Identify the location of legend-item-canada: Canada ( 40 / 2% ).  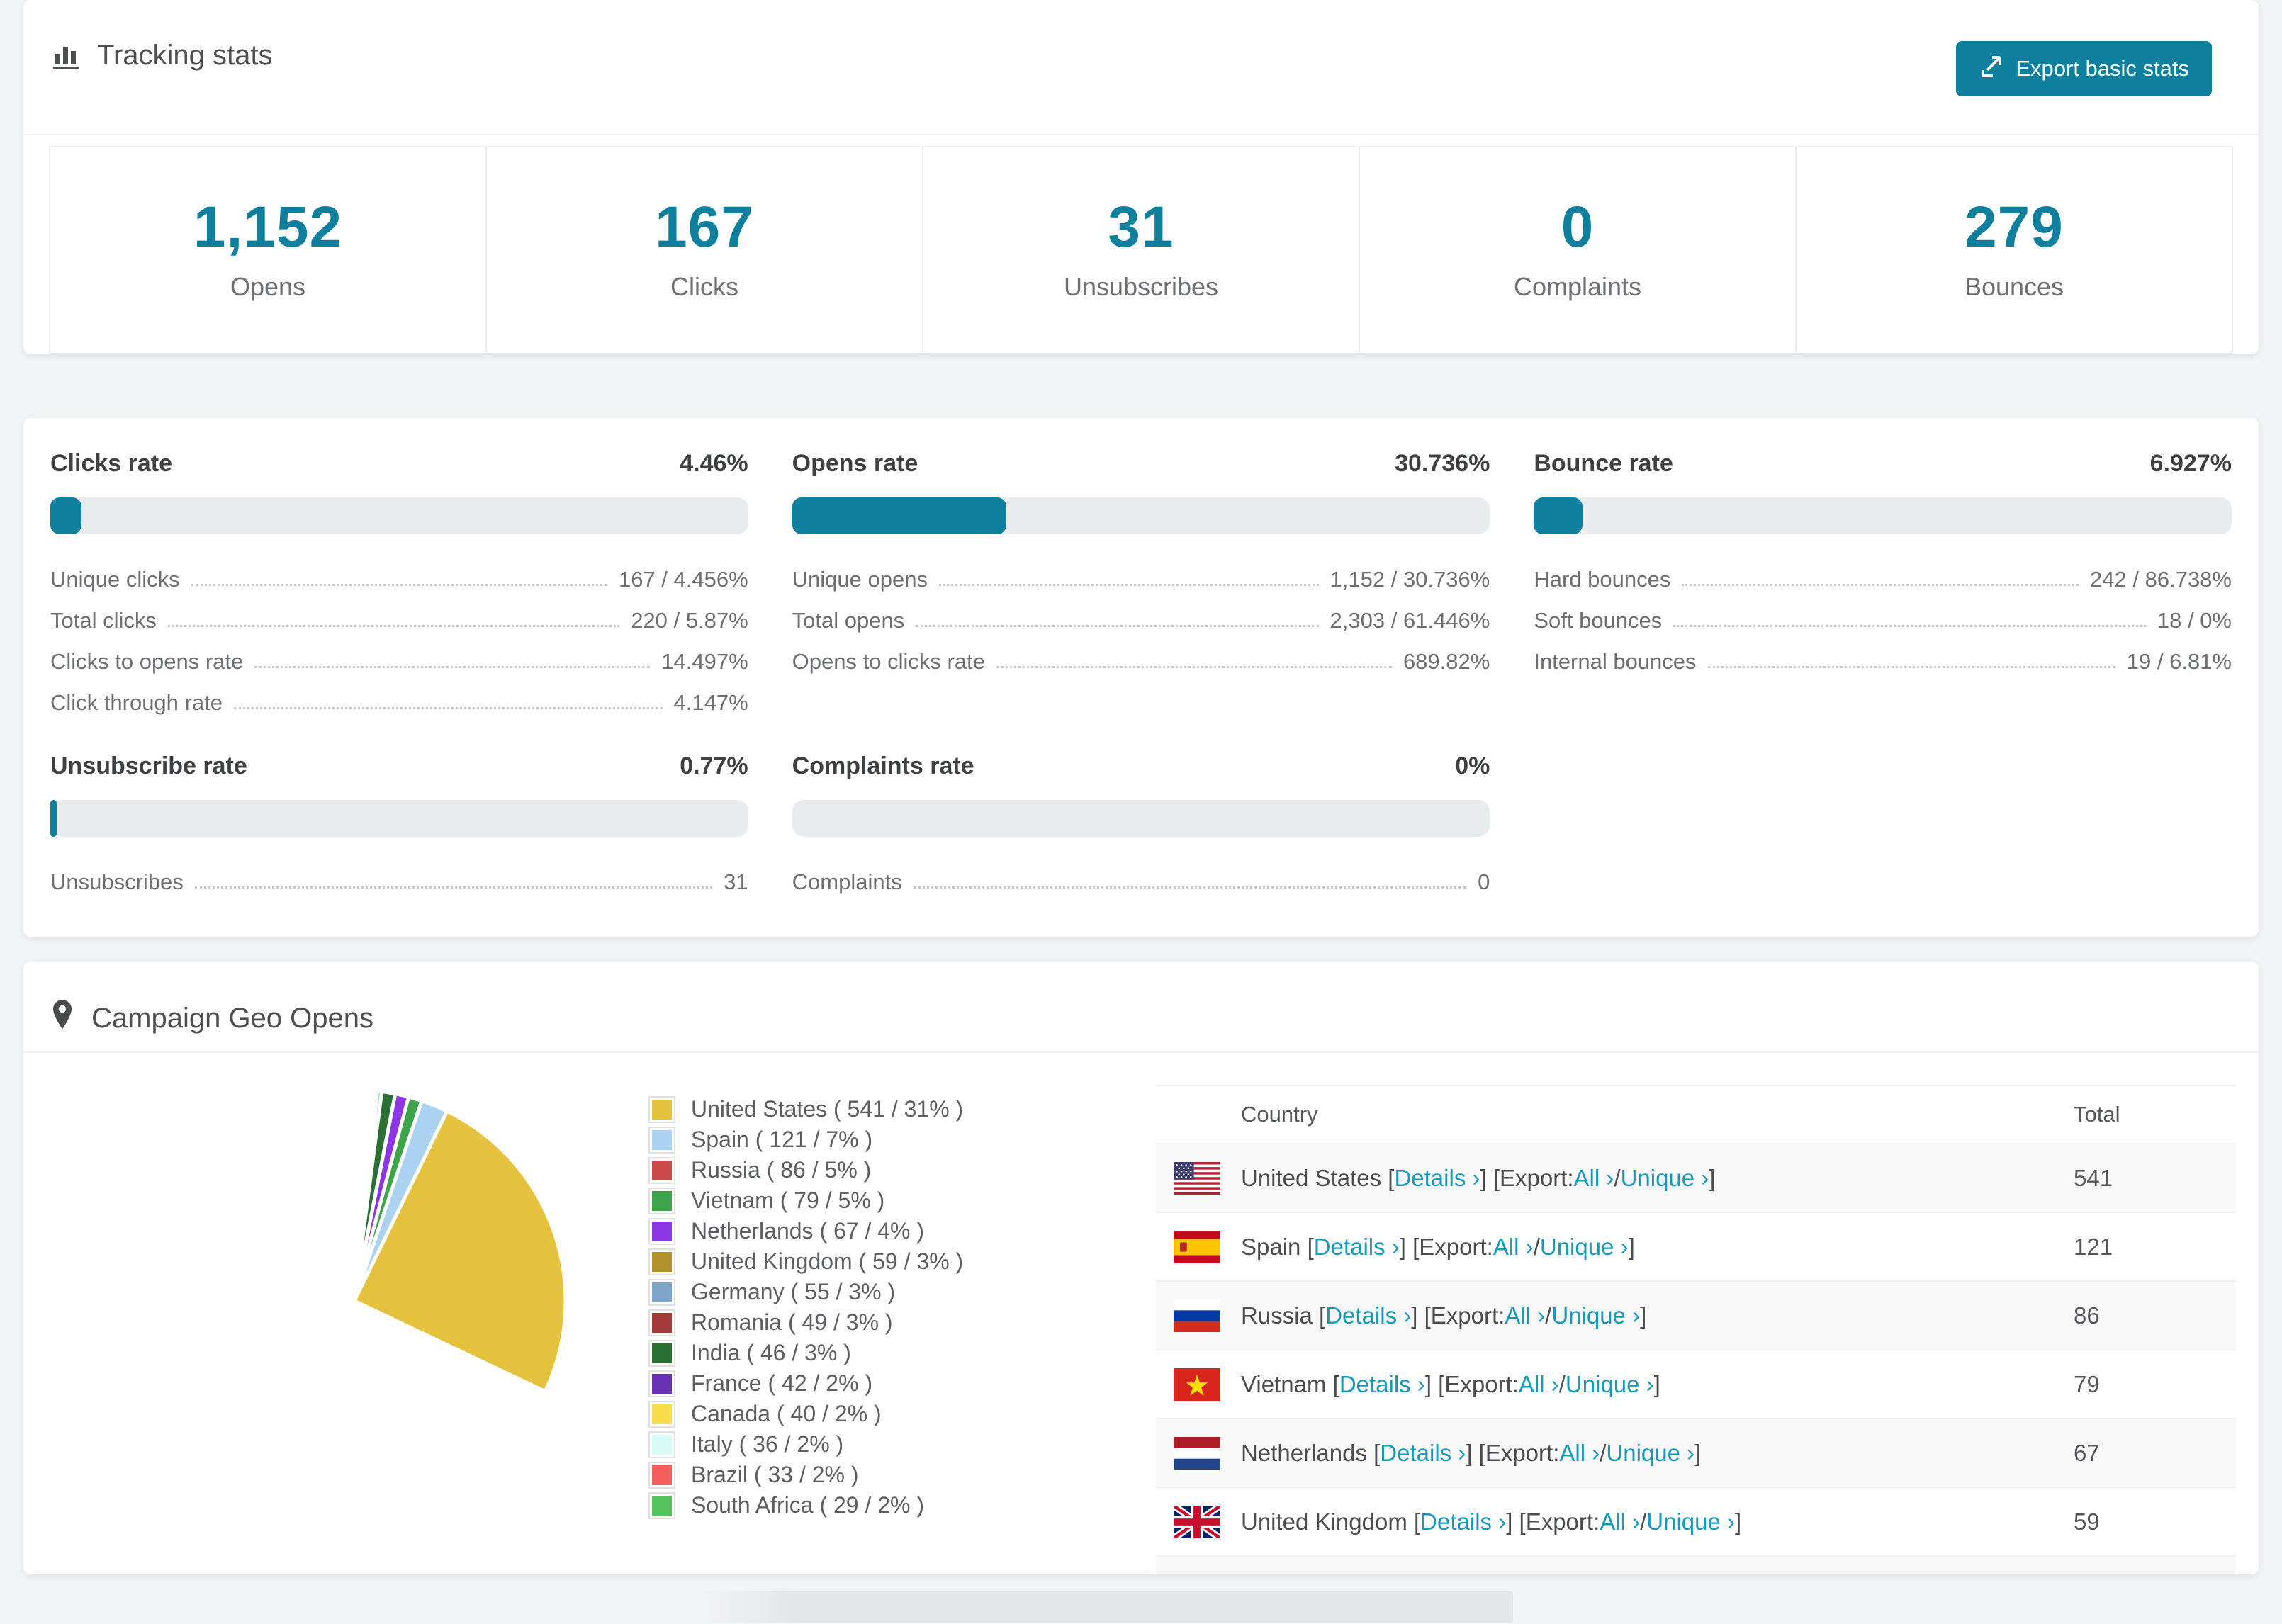
(882, 1414).